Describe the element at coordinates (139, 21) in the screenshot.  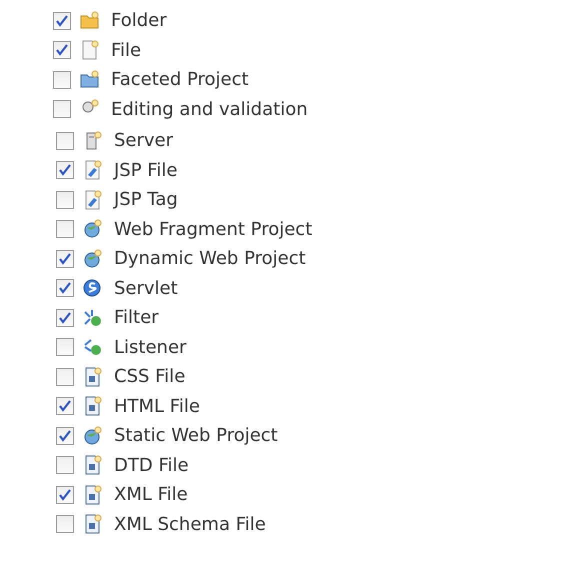
I see `item-label: Folder` at that location.